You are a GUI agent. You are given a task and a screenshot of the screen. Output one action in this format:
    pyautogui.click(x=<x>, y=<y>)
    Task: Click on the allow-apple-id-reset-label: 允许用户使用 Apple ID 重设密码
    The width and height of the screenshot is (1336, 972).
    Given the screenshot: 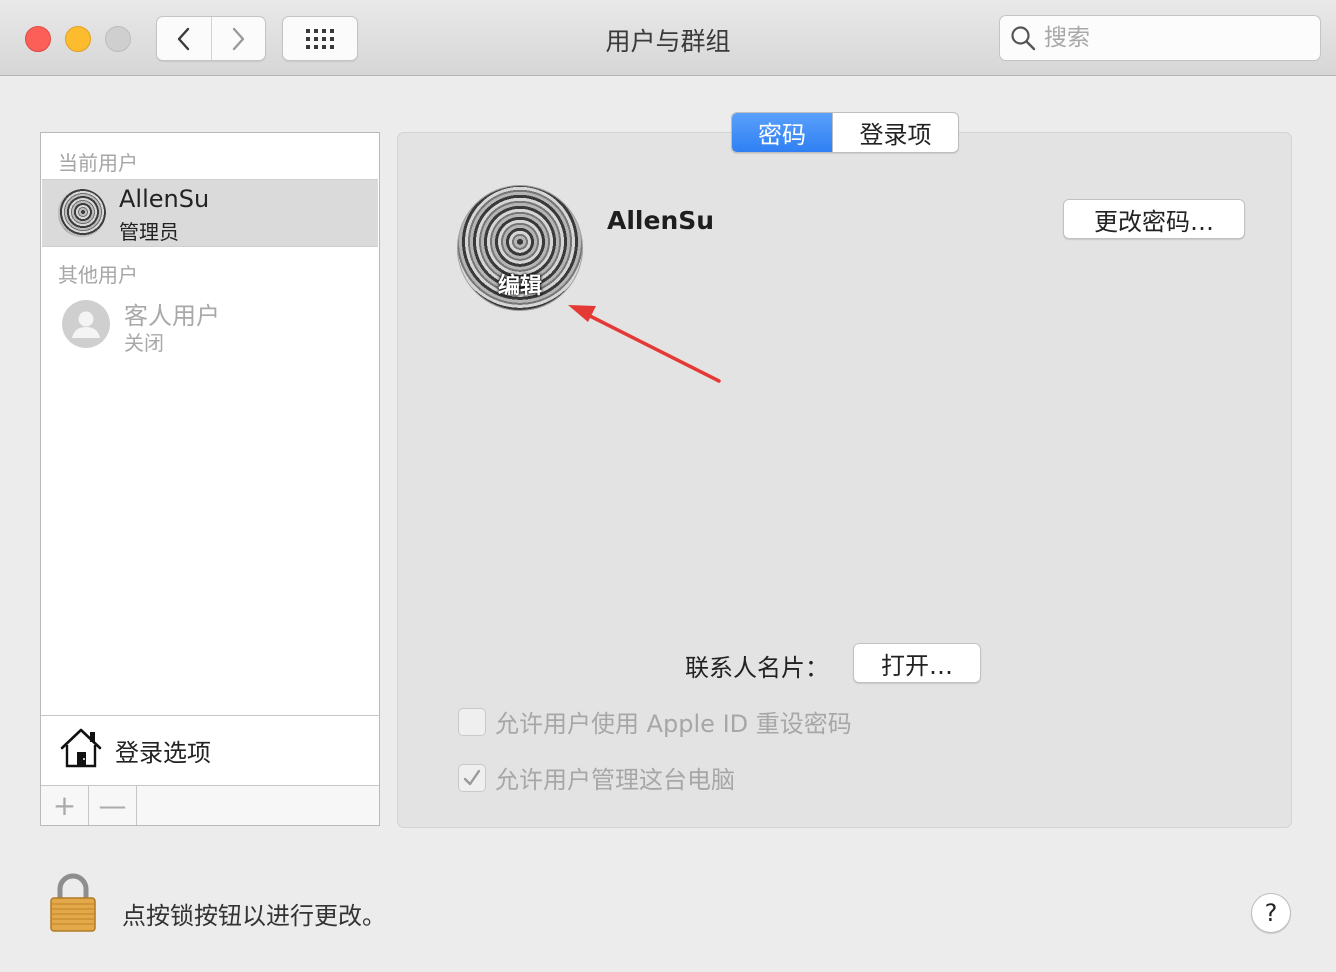 What is the action you would take?
    pyautogui.click(x=673, y=724)
    